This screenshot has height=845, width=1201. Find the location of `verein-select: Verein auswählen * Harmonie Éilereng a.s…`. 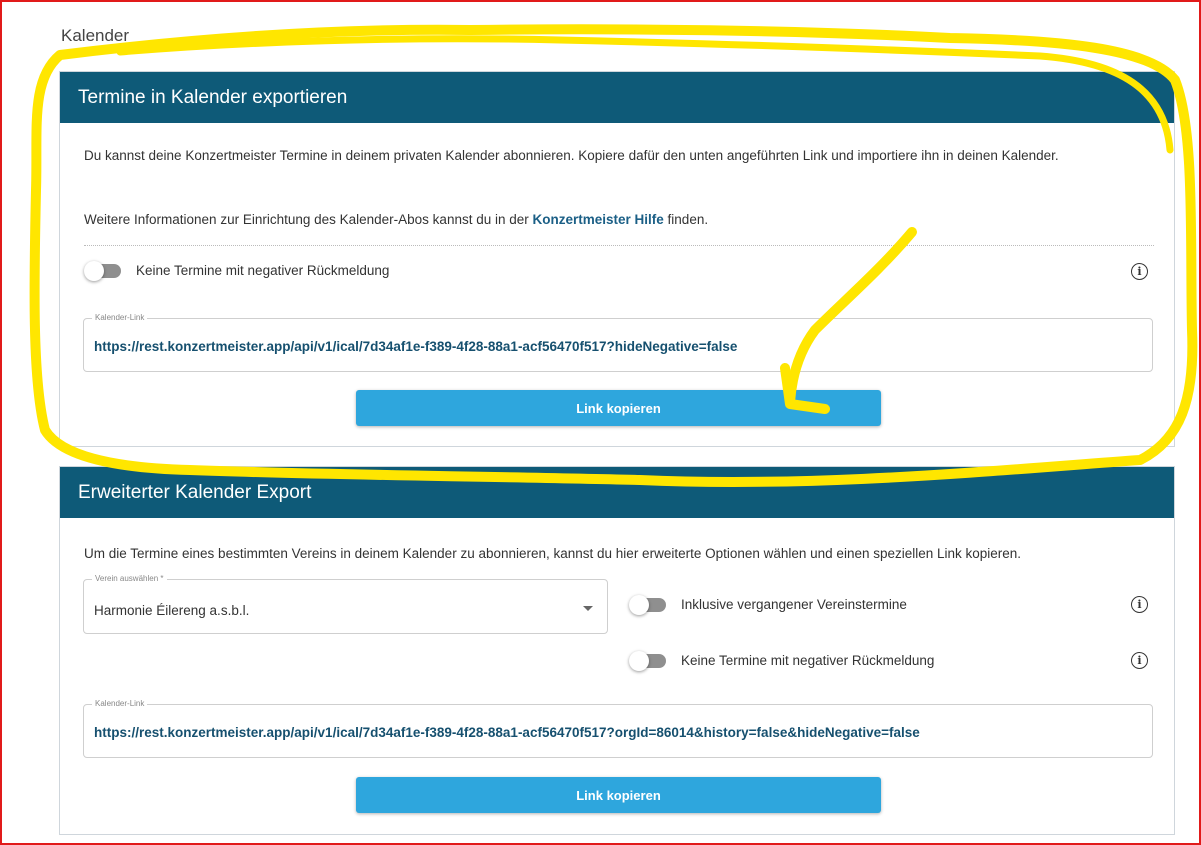

verein-select: Verein auswählen * Harmonie Éilereng a.s… is located at coordinates (345, 604).